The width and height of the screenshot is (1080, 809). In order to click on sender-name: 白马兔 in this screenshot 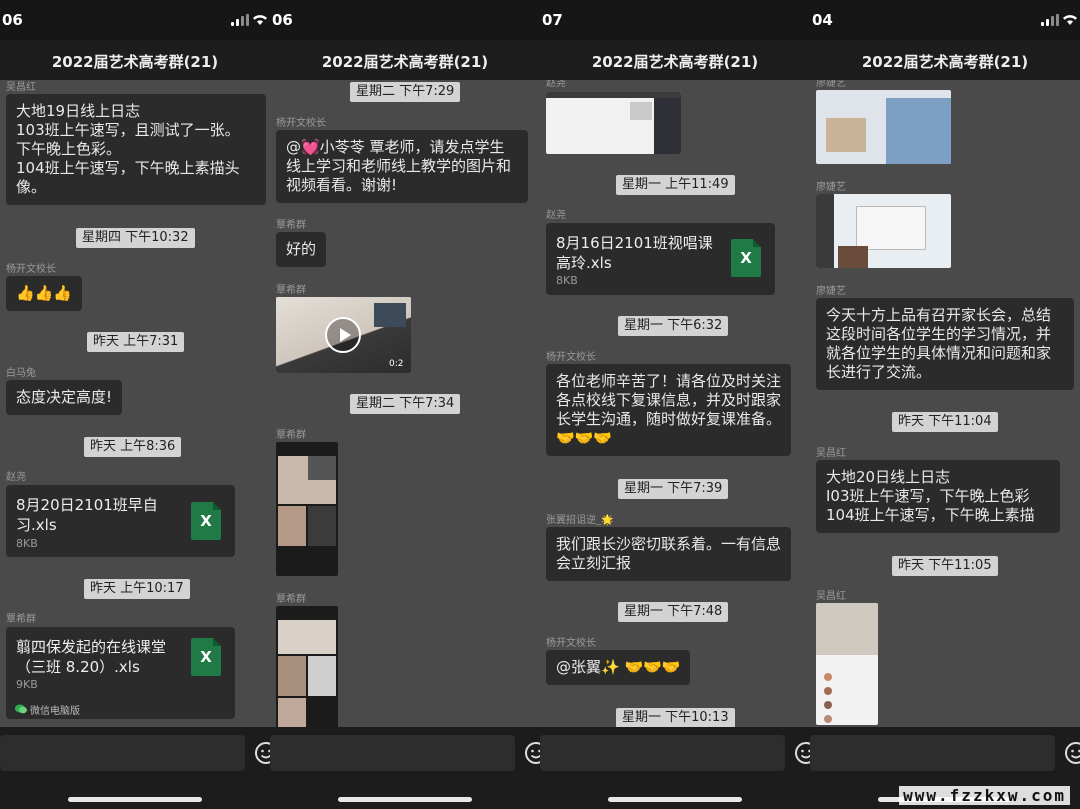, I will do `click(21, 373)`.